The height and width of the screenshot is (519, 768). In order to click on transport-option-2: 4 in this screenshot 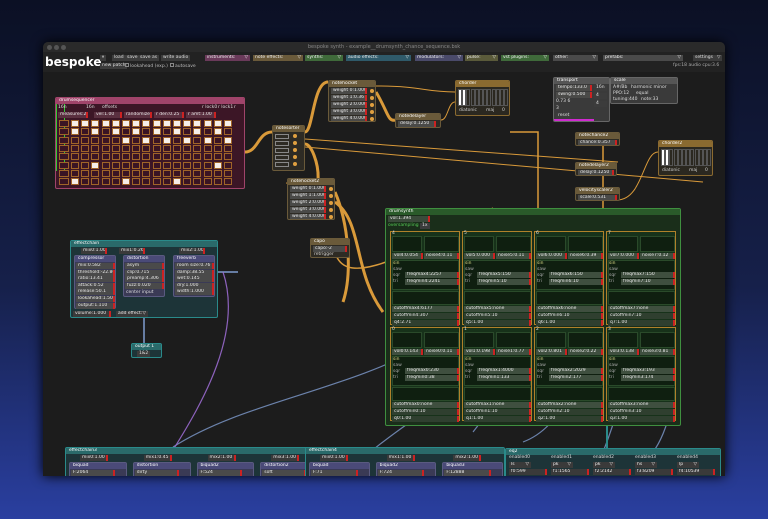, I will do `click(600, 104)`.